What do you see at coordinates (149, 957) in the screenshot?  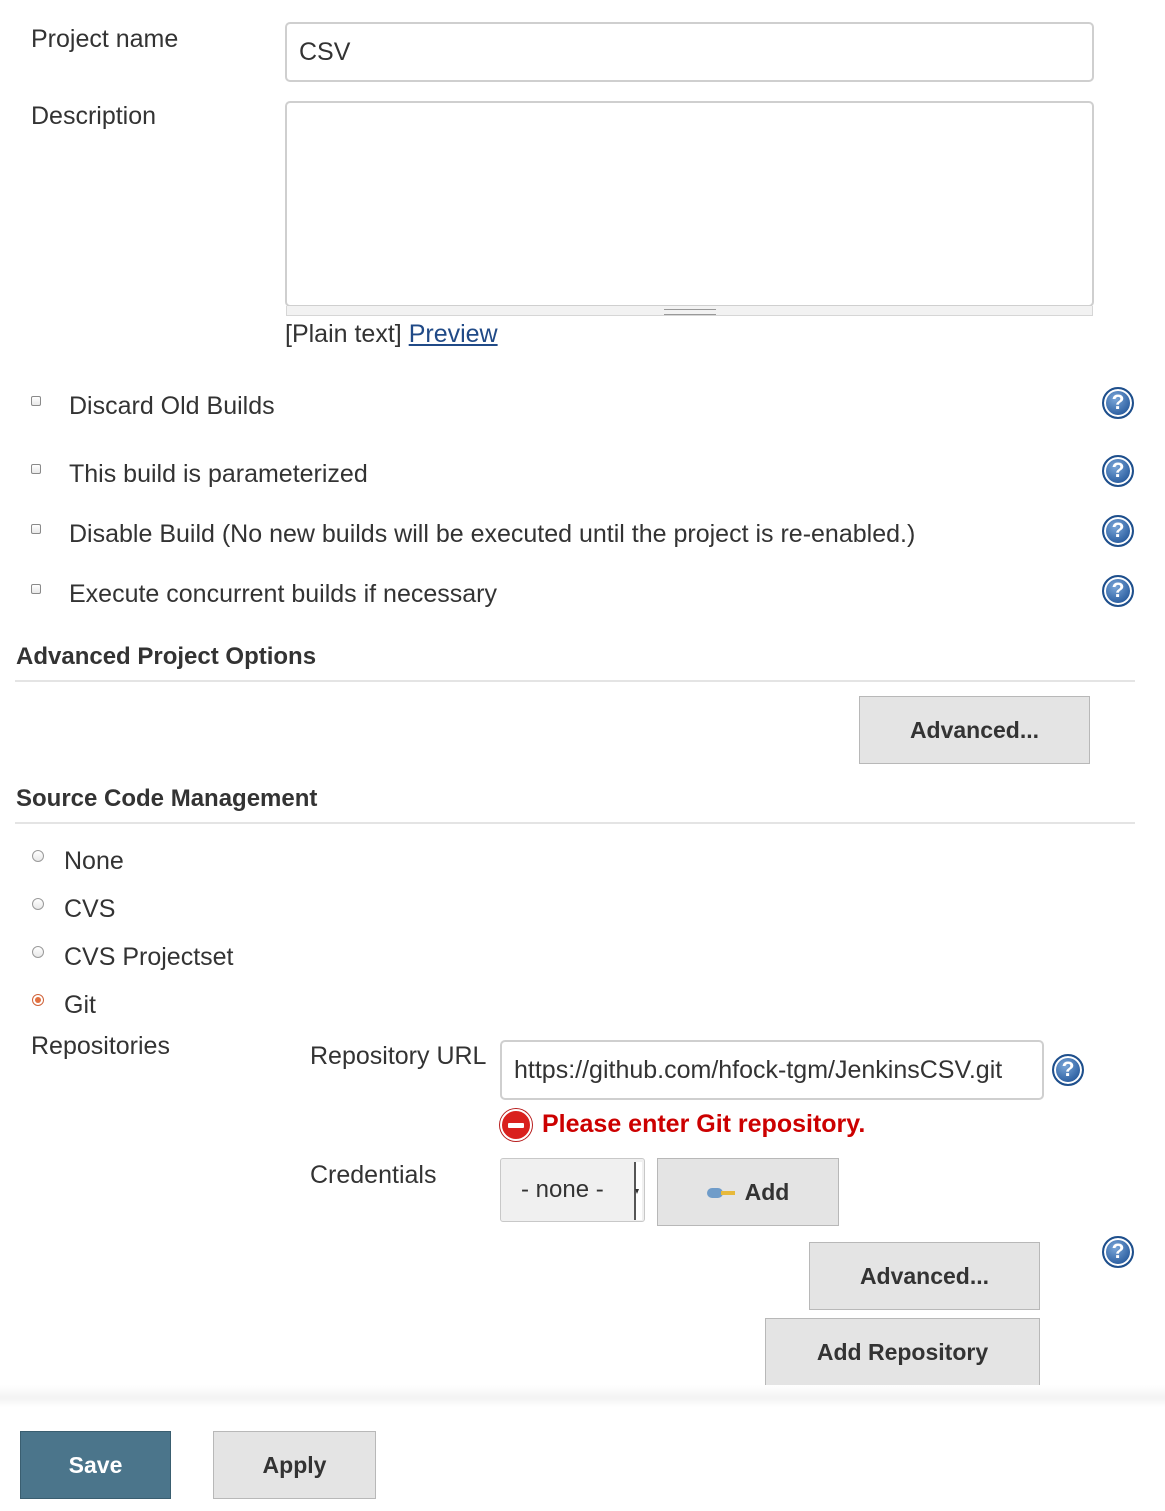 I see `scm-cvs-projectset-label: CVS Projectset` at bounding box center [149, 957].